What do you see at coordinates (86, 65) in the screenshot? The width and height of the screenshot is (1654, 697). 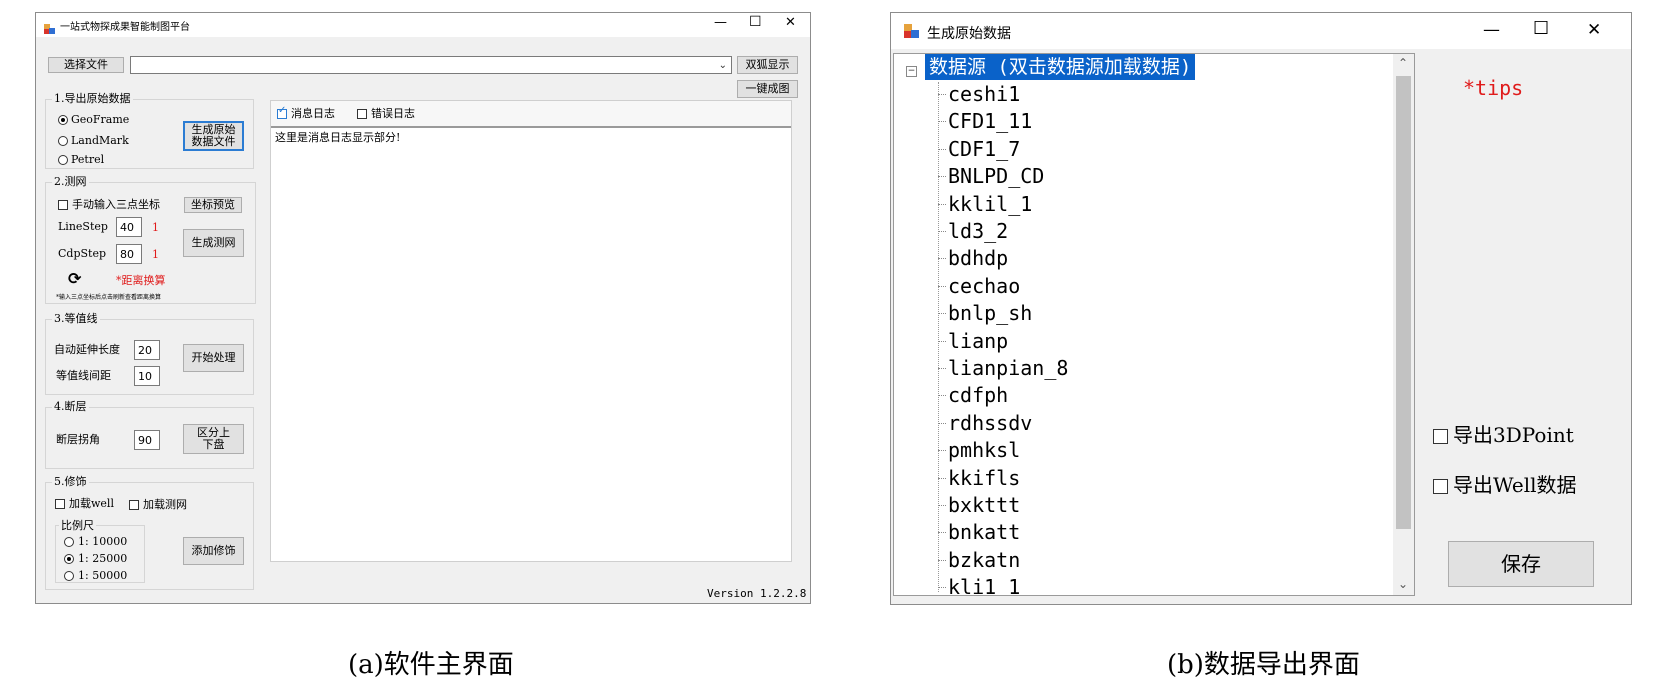 I see `select-file-button: 选择文件` at bounding box center [86, 65].